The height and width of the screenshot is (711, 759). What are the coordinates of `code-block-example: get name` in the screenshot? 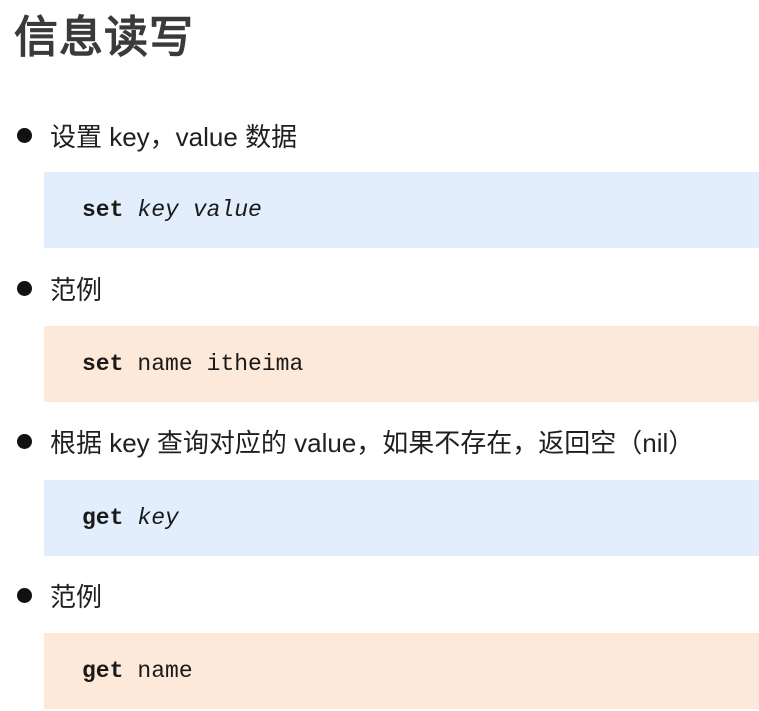 It's located at (401, 671).